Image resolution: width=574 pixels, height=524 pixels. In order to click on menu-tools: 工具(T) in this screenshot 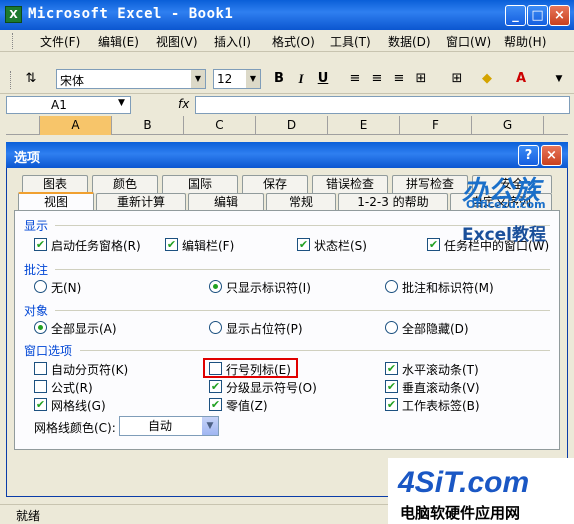, I will do `click(350, 41)`.